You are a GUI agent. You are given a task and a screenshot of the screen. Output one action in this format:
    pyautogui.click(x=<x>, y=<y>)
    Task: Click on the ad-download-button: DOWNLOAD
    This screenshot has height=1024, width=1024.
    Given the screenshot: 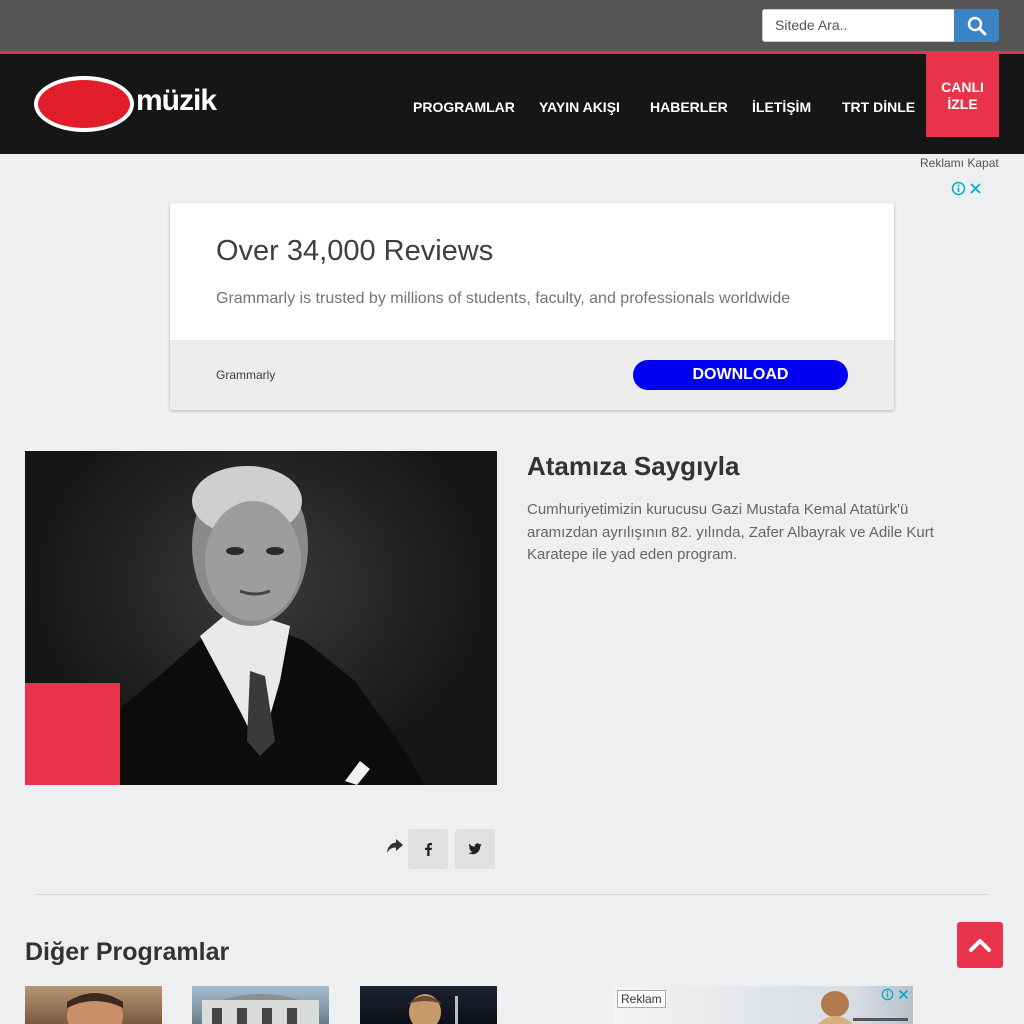 What is the action you would take?
    pyautogui.click(x=740, y=375)
    